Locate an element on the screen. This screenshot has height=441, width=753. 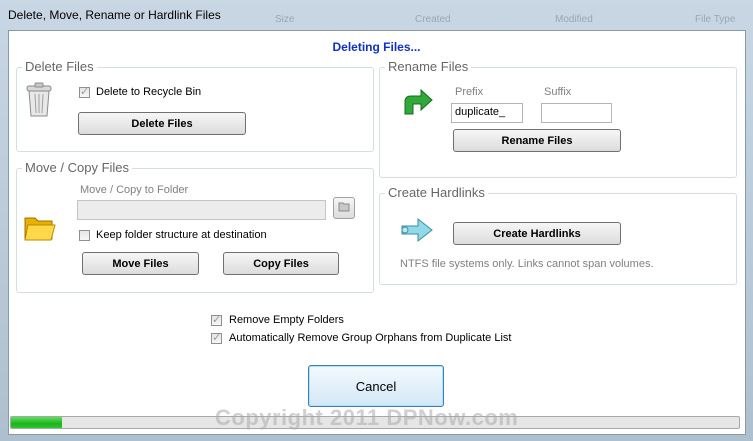
folder-icon is located at coordinates (40, 229).